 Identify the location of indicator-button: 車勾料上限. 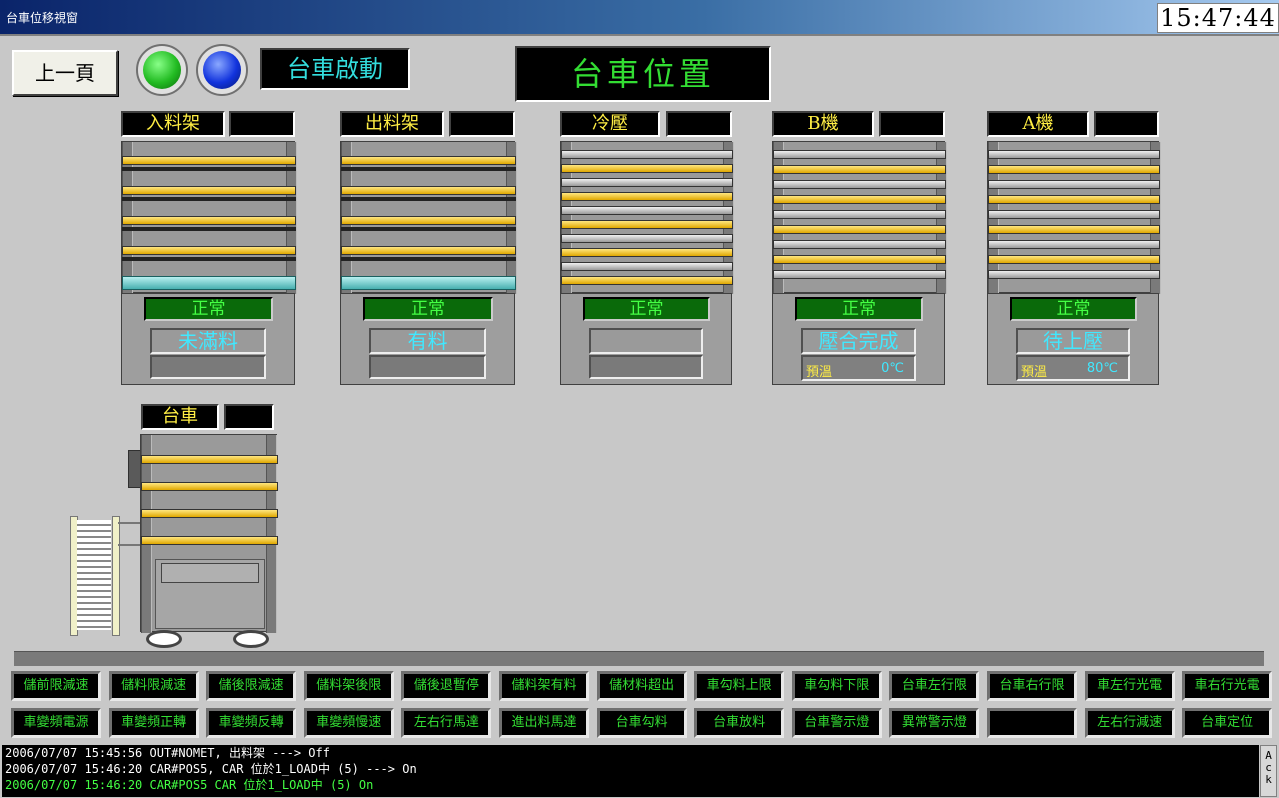
(739, 686).